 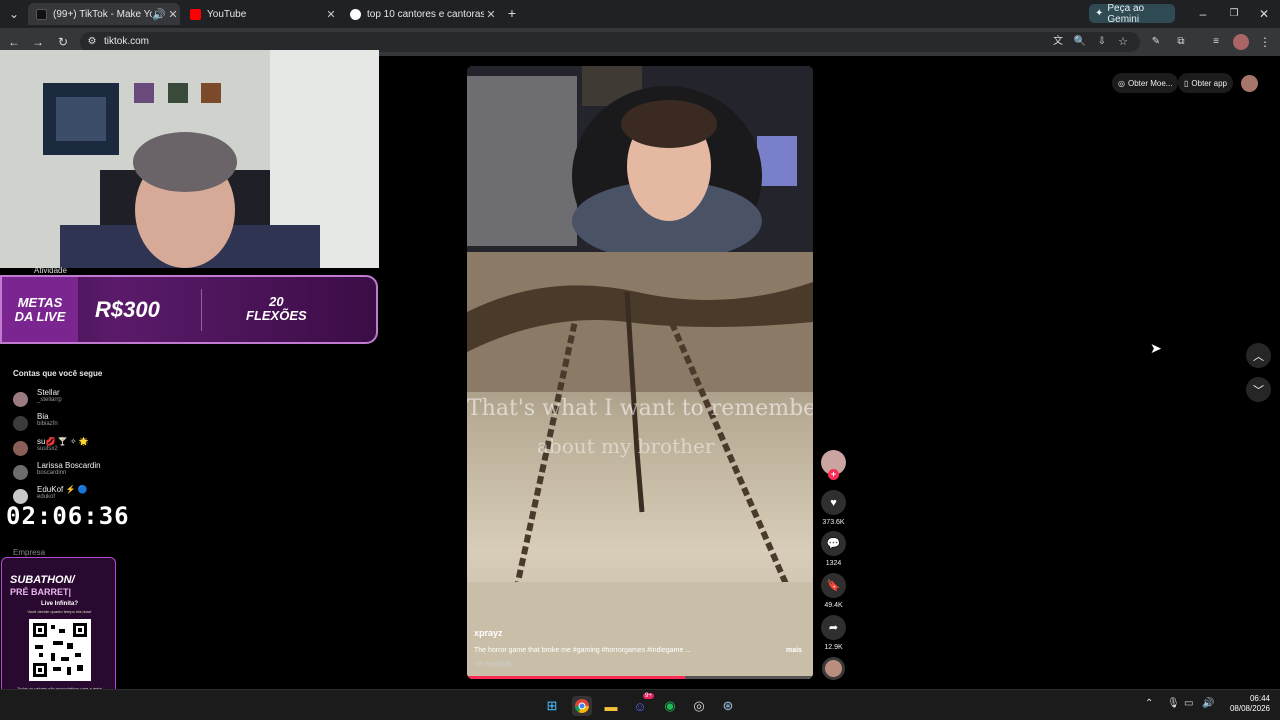 What do you see at coordinates (60, 650) in the screenshot?
I see `qr-pattern` at bounding box center [60, 650].